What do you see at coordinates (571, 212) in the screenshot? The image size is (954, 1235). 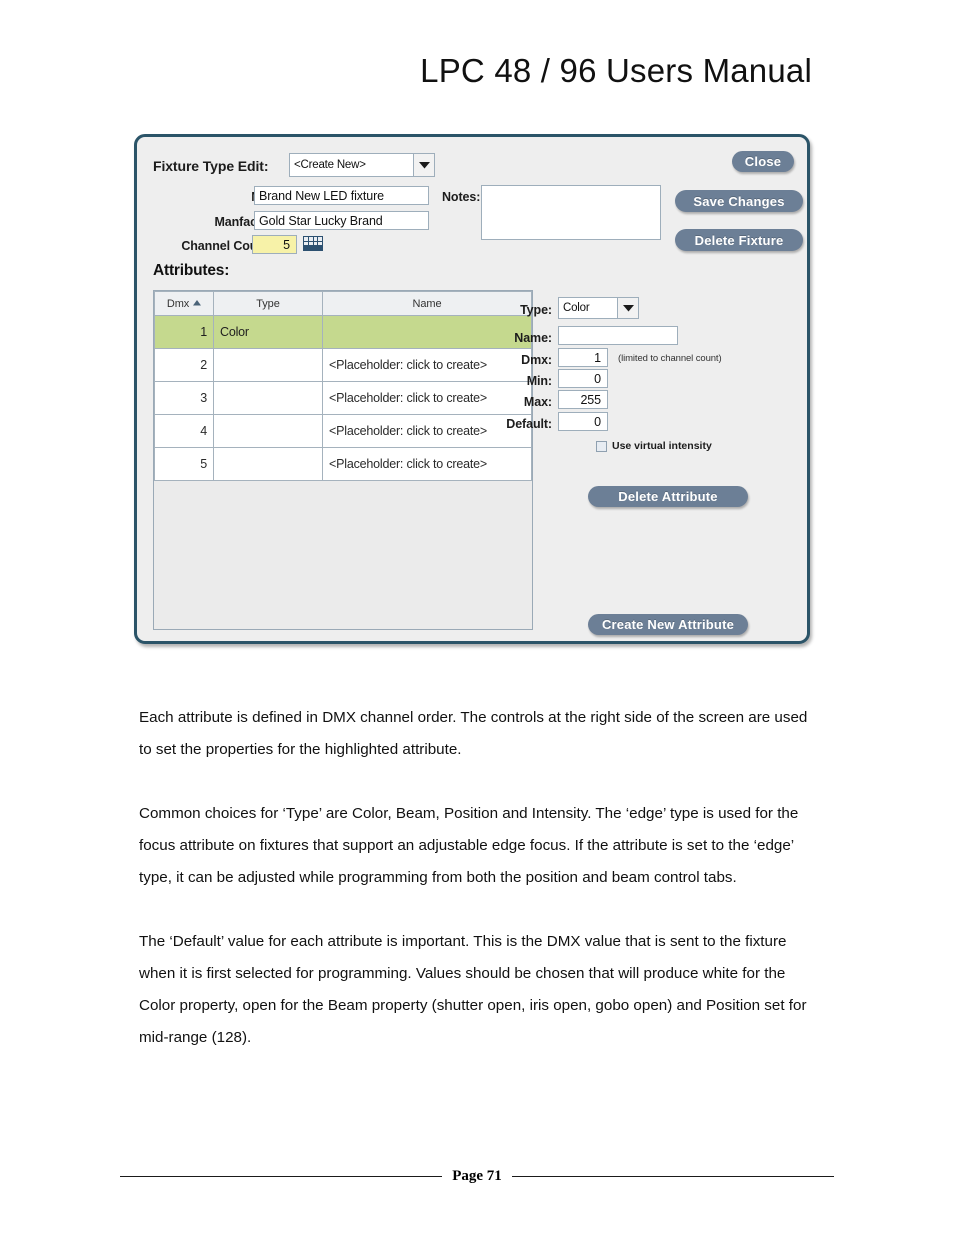 I see `notes-textarea` at bounding box center [571, 212].